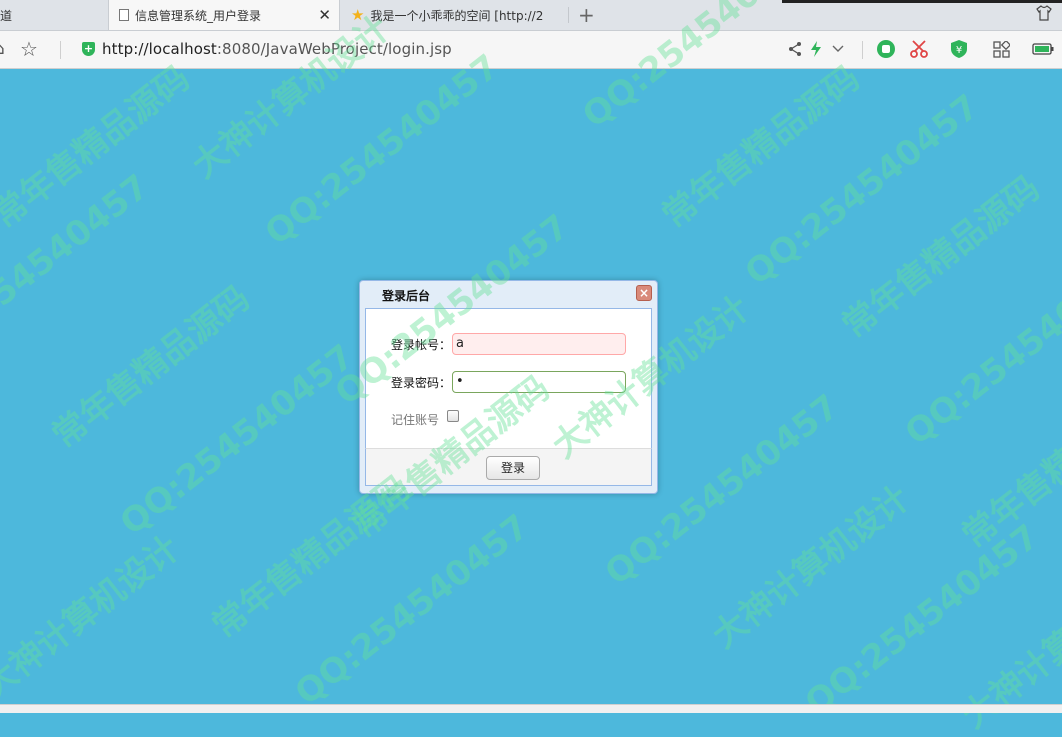 Image resolution: width=1062 pixels, height=737 pixels. Describe the element at coordinates (88, 49) in the screenshot. I see `shield-icon: +` at that location.